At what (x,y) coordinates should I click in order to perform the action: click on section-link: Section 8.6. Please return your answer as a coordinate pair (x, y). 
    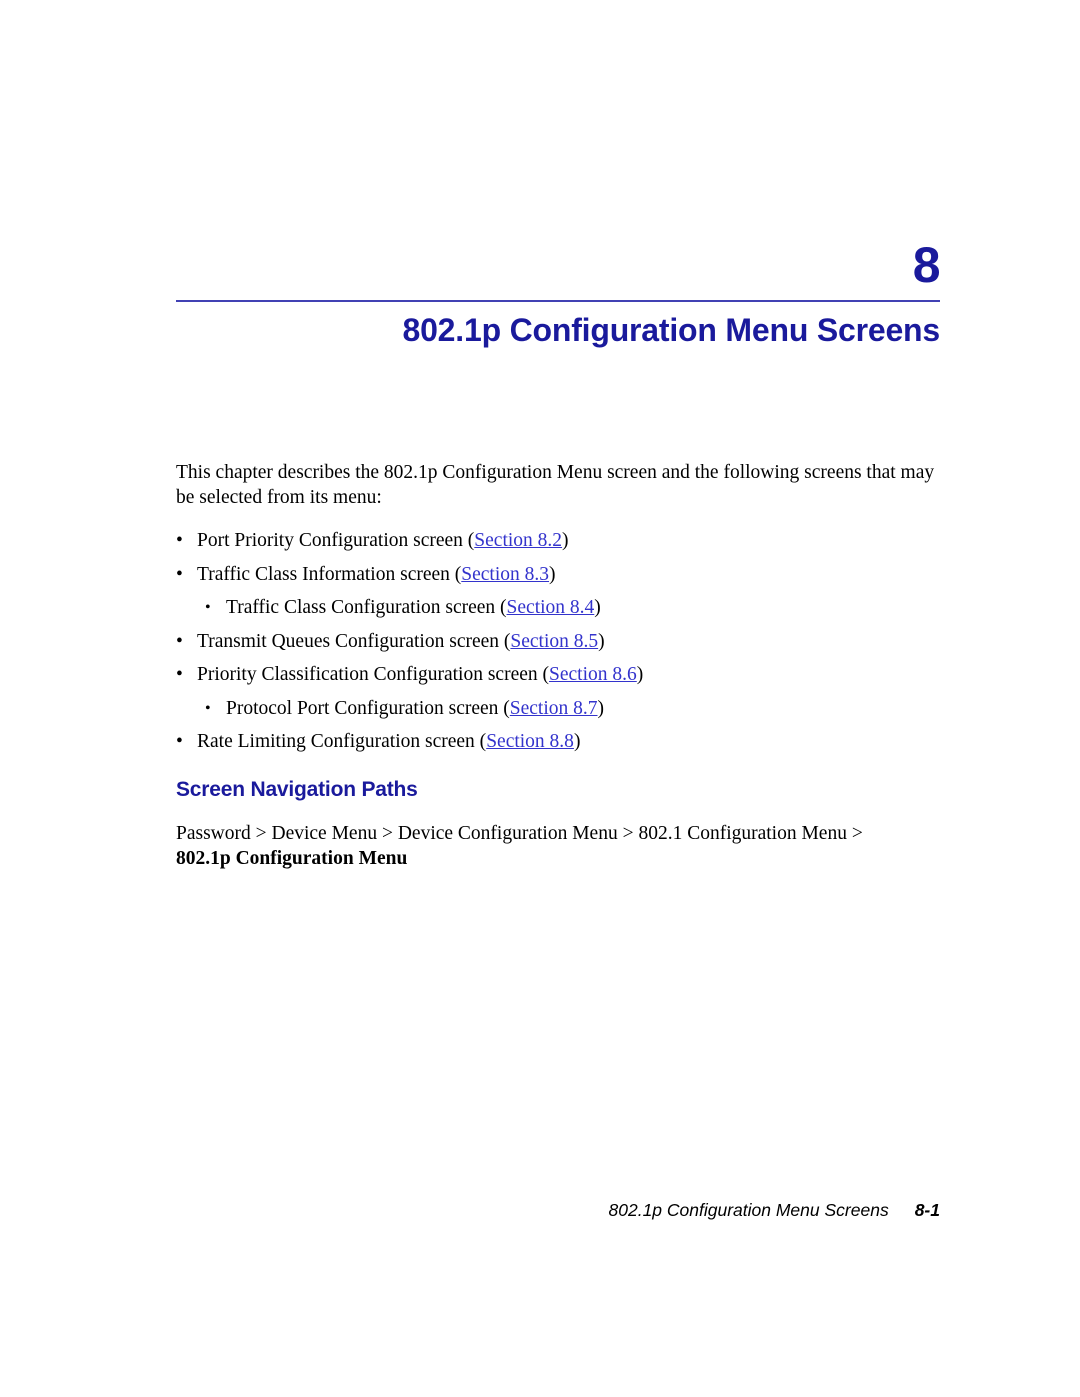
    Looking at the image, I should click on (593, 674).